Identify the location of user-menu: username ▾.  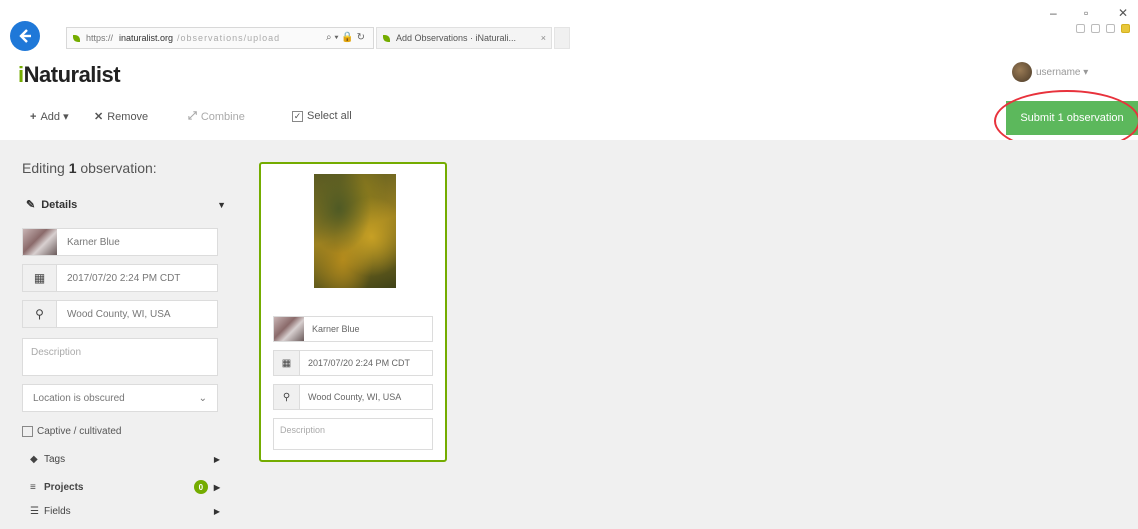
(1050, 72).